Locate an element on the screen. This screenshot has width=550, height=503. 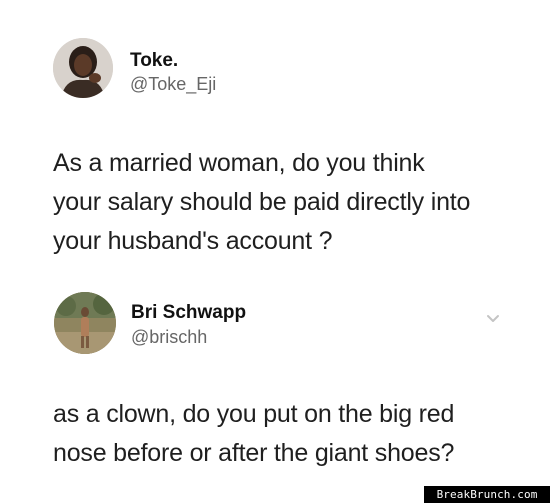
tweet-text-line: nose before or after the giant shoes? is located at coordinates (254, 453).